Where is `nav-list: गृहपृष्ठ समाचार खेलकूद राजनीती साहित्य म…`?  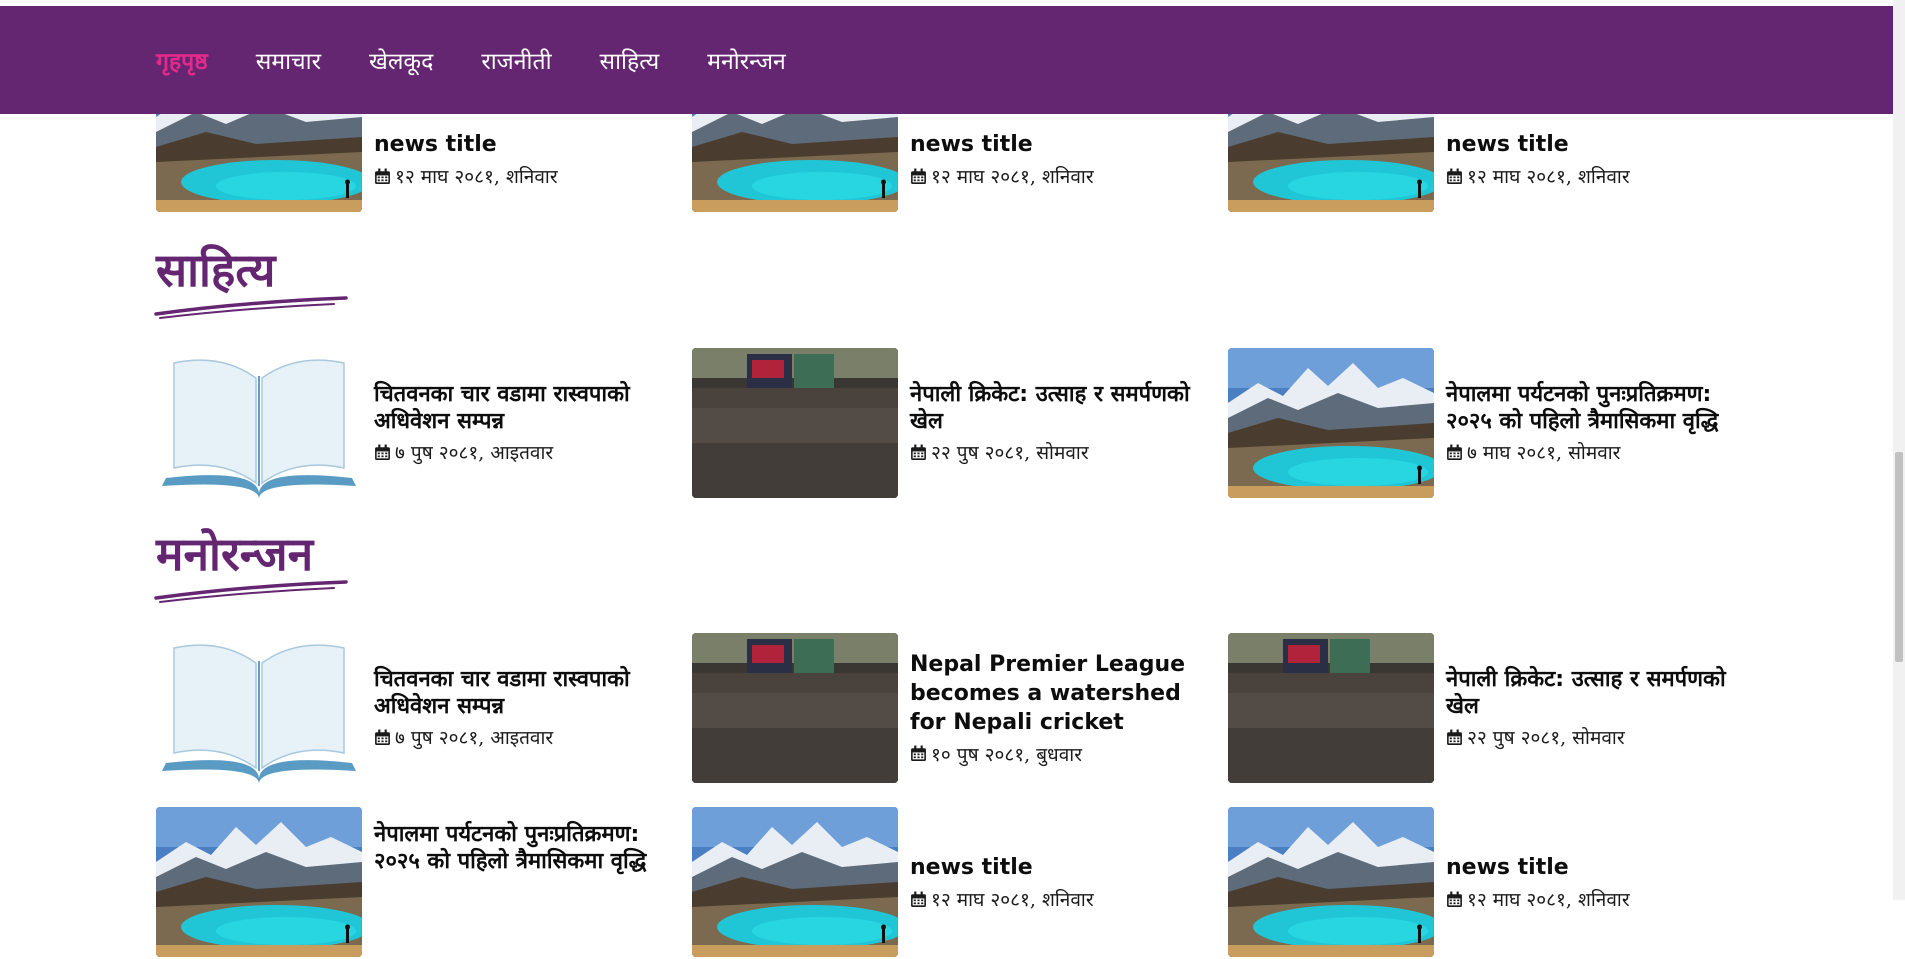 nav-list: गृहपृष्ठ समाचार खेलकूद राजनीती साहित्य म… is located at coordinates (495, 60).